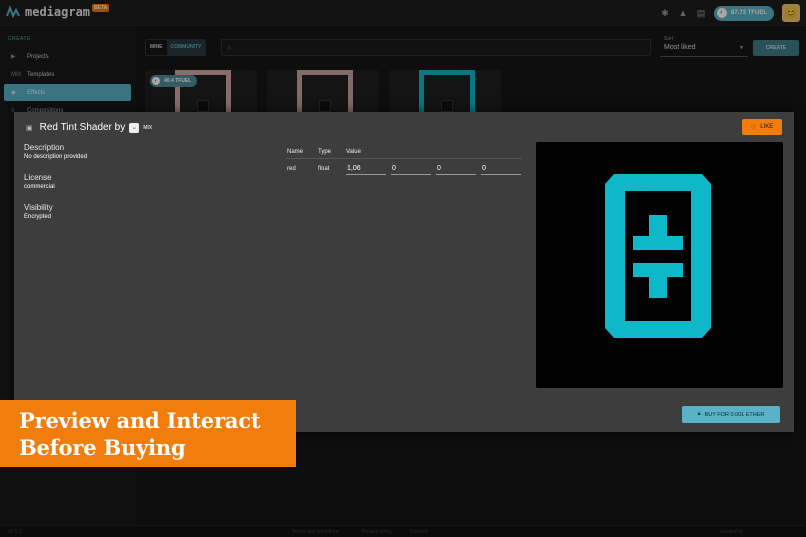 Image resolution: width=806 pixels, height=537 pixels. Describe the element at coordinates (456, 169) in the screenshot. I see `value-input-b: 0` at that location.